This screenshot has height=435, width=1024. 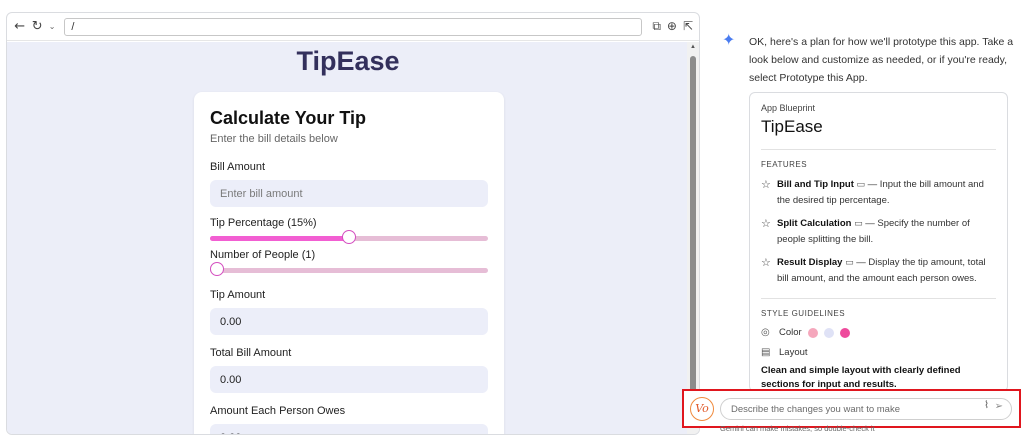 I want to click on send-icon: ➢, so click(x=999, y=406).